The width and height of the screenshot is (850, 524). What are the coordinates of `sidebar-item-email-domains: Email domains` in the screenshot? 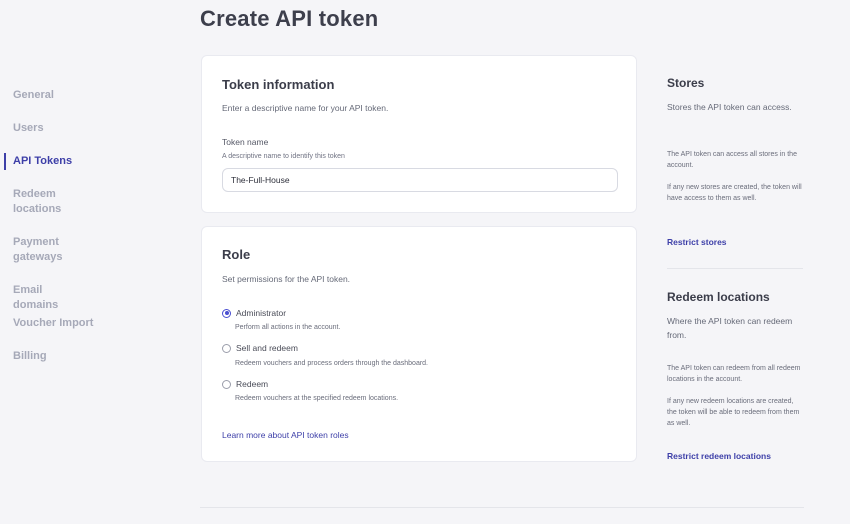 It's located at (40, 298).